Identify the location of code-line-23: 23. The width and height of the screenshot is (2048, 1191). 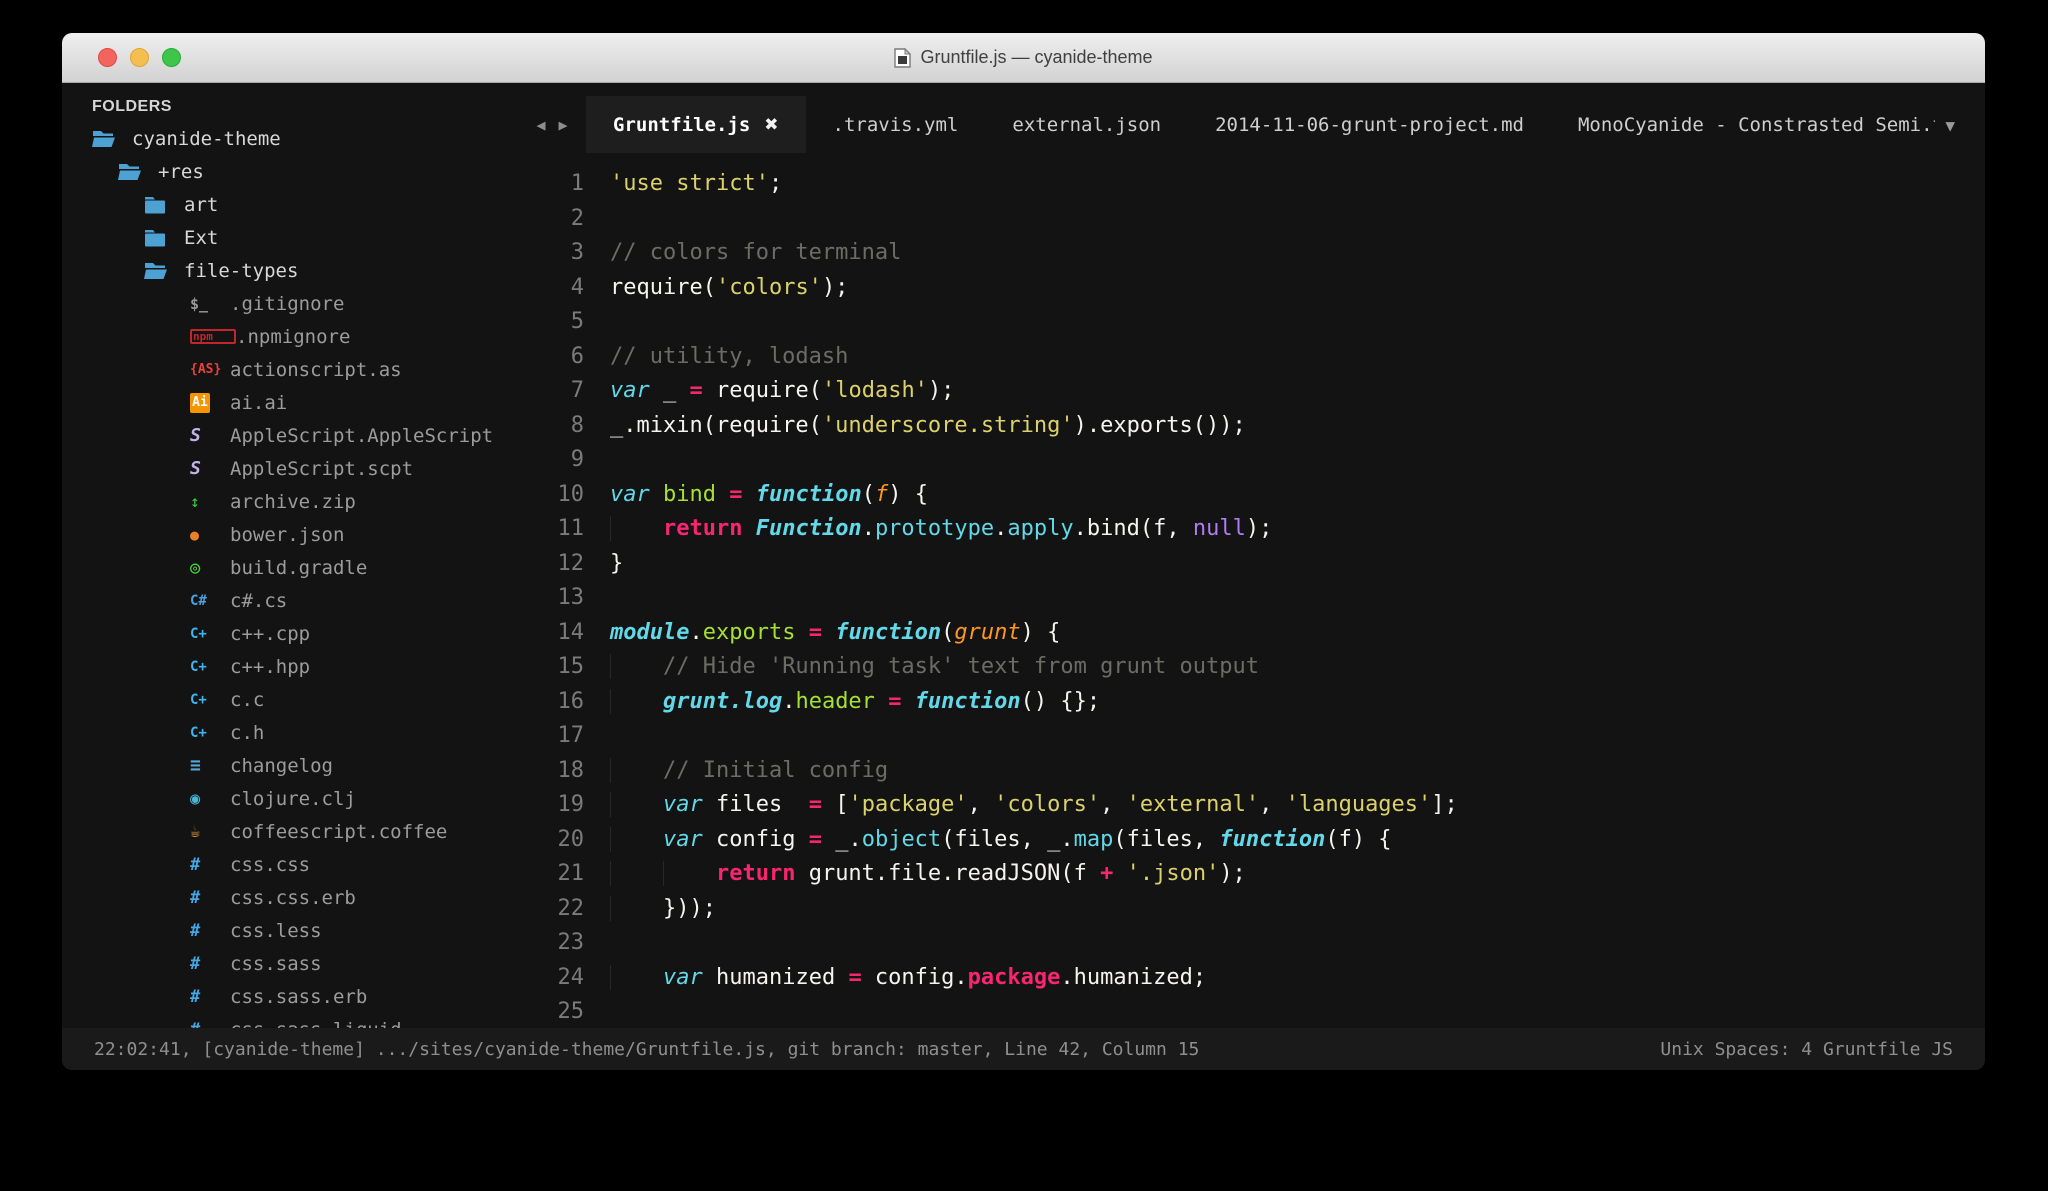
(1253, 943).